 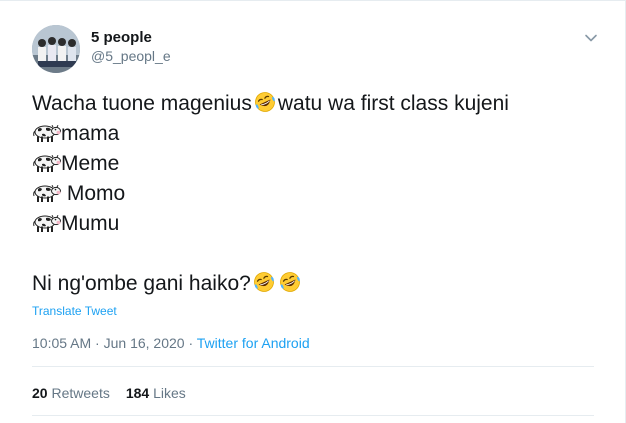 I want to click on option-label: mama, so click(x=90, y=133).